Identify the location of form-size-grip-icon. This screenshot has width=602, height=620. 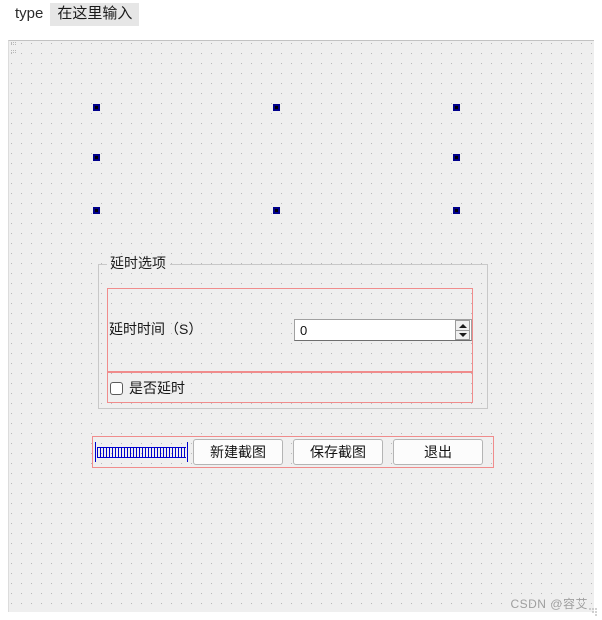
(15, 48).